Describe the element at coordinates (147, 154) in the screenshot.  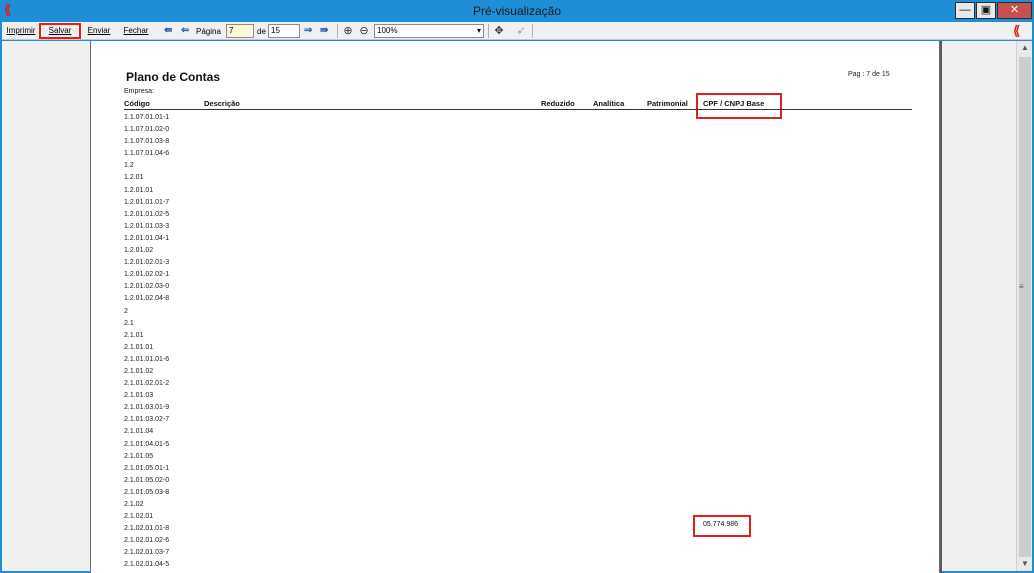
I see `code-row: 1.1.07.01.04-6` at that location.